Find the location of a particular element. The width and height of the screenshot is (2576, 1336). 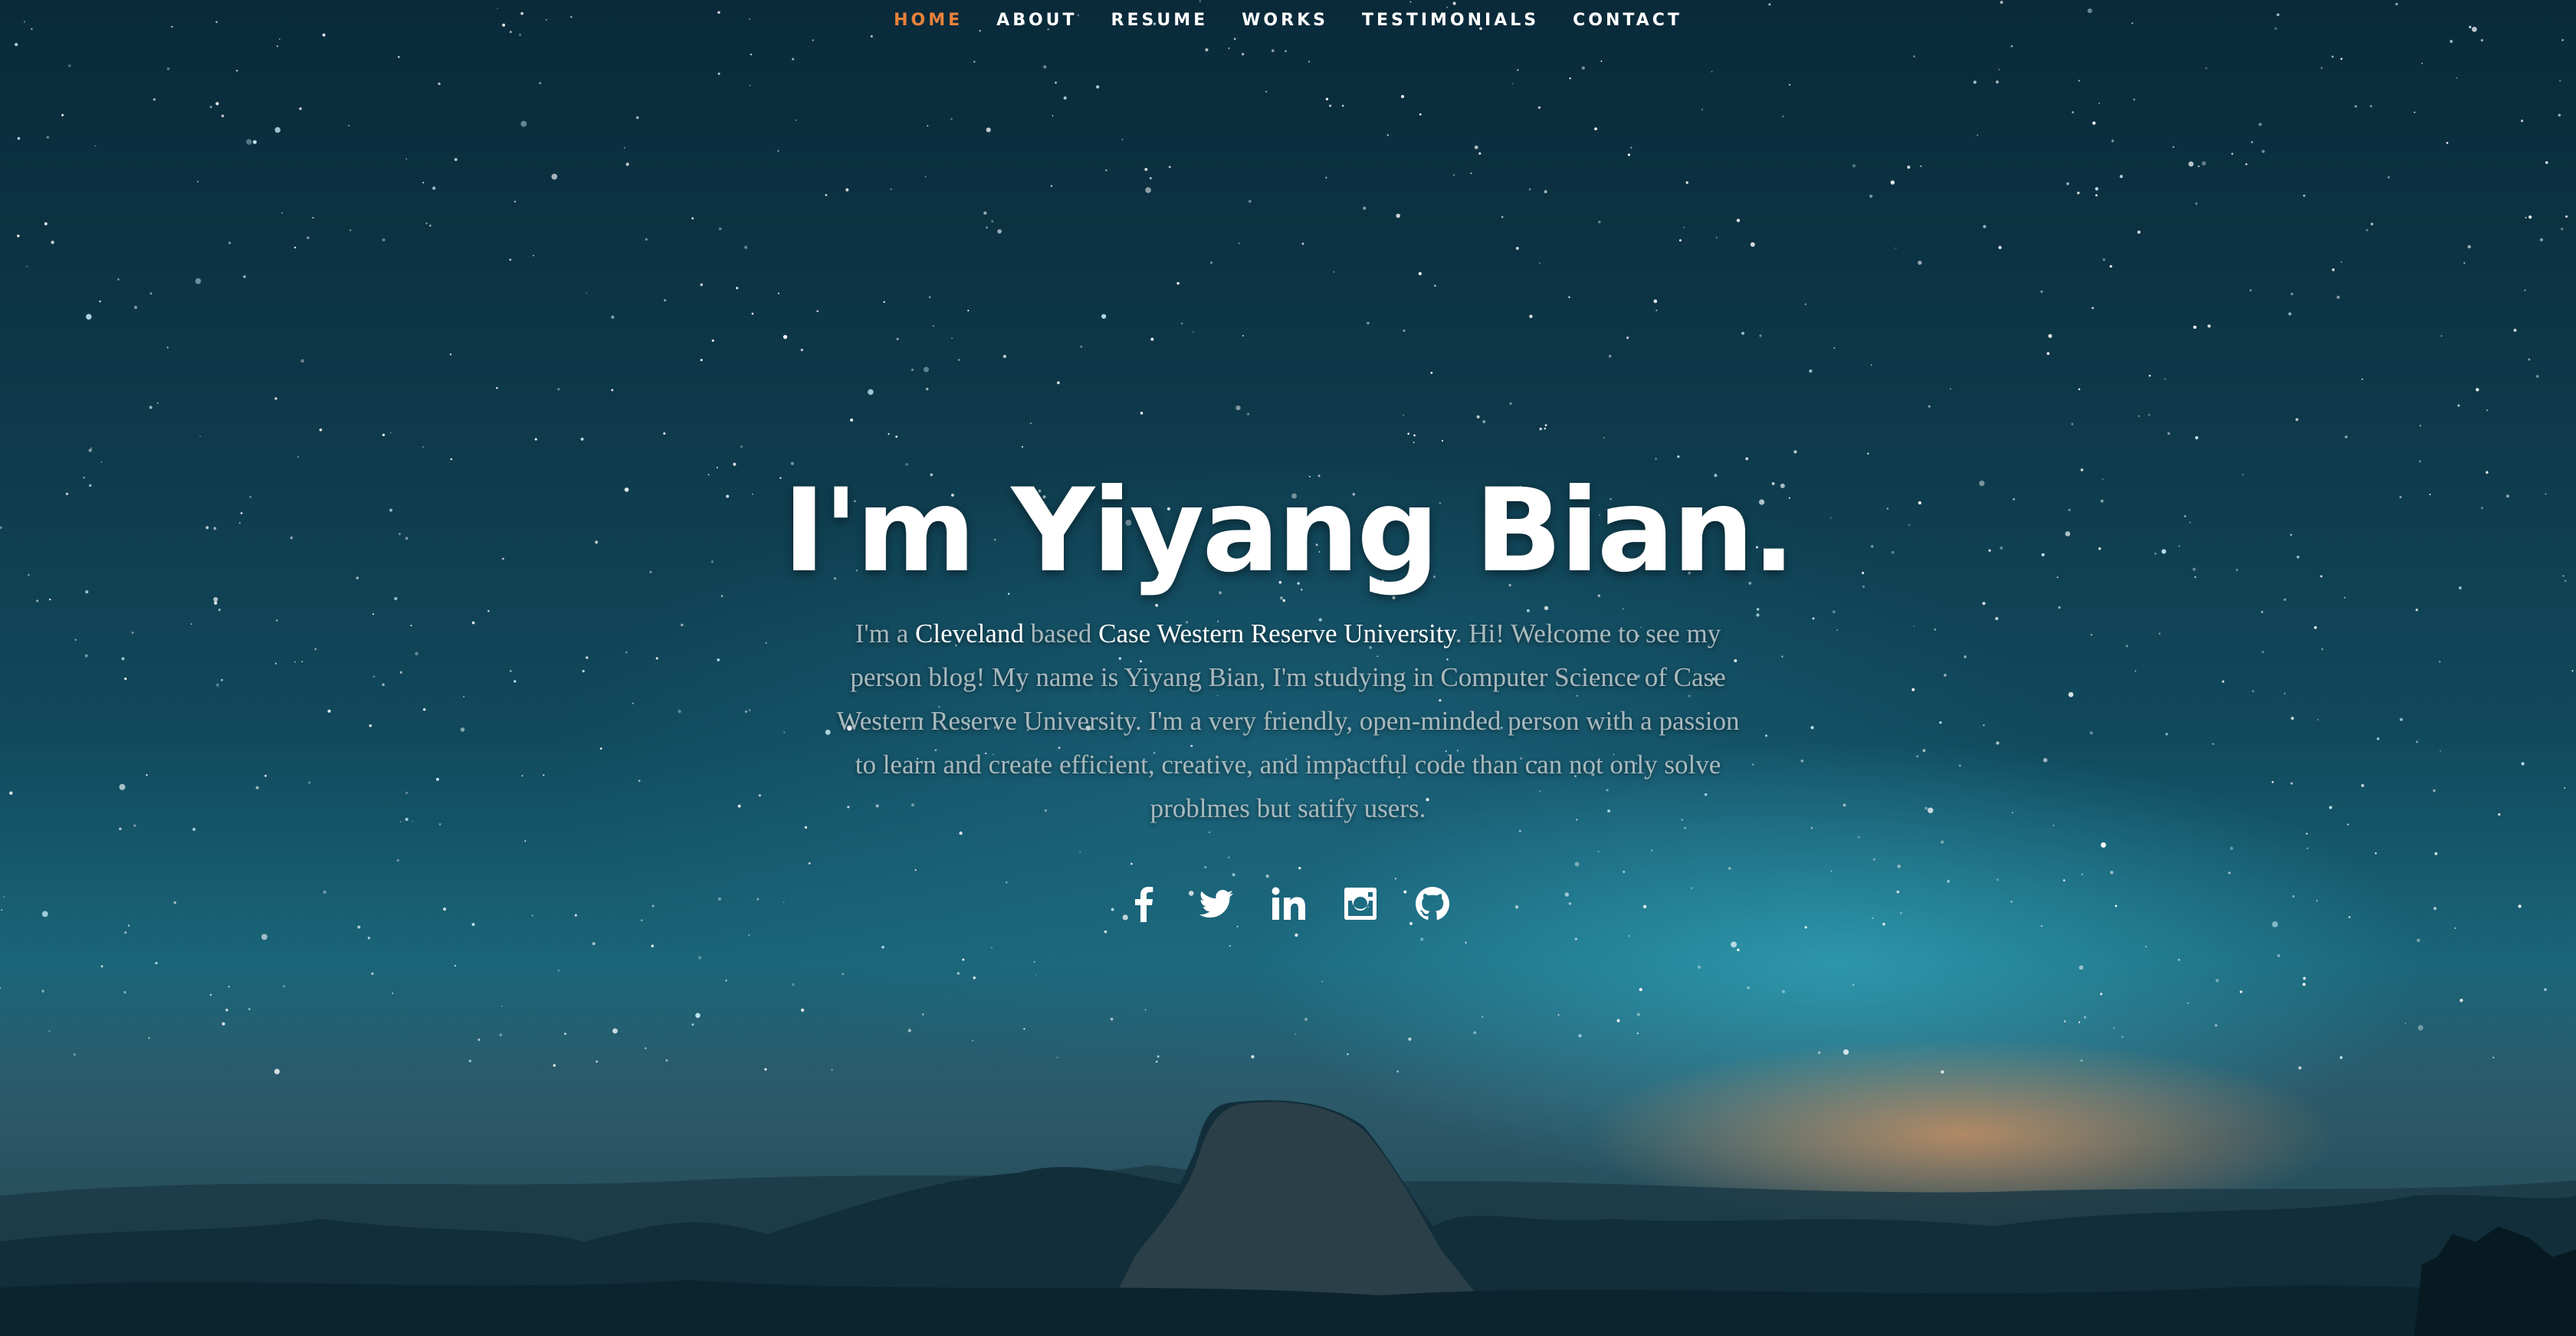

instagram-icon is located at coordinates (1360, 904).